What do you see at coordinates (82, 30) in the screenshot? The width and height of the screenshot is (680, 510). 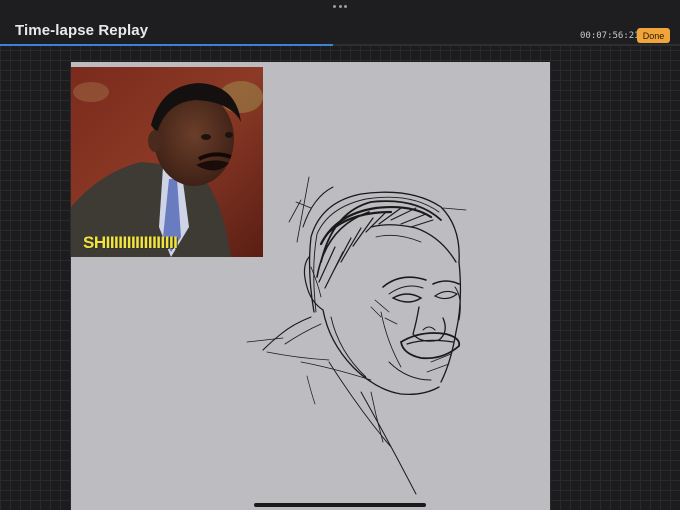 I see `page-title: Time-lapse Replay` at bounding box center [82, 30].